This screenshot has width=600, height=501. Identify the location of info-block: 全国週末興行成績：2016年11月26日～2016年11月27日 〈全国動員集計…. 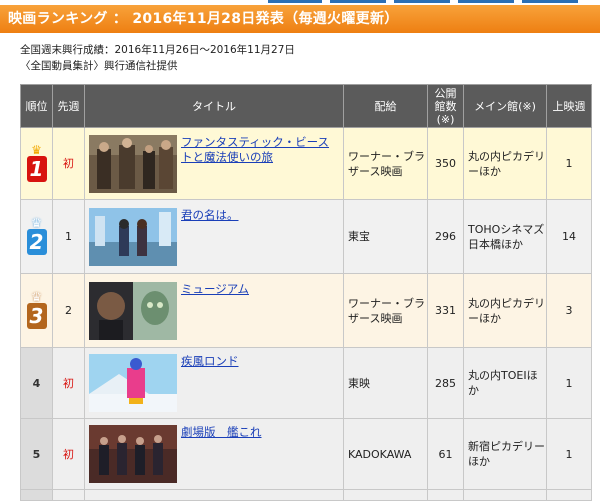
(157, 58).